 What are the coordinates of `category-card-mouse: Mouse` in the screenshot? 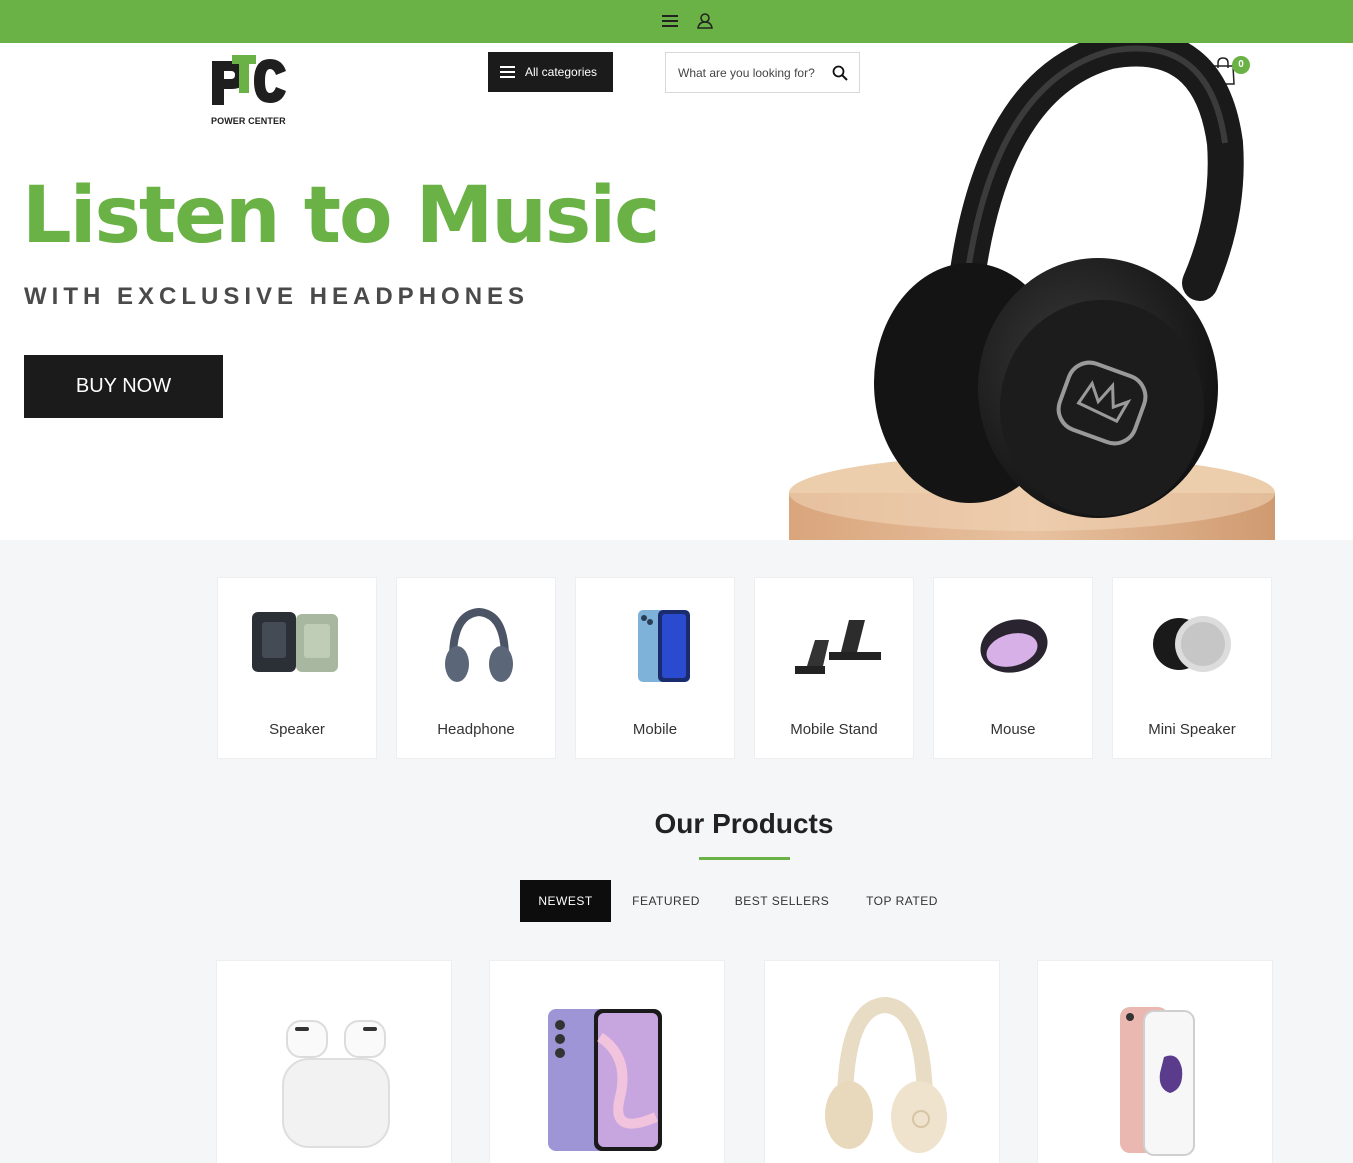 It's located at (1013, 668).